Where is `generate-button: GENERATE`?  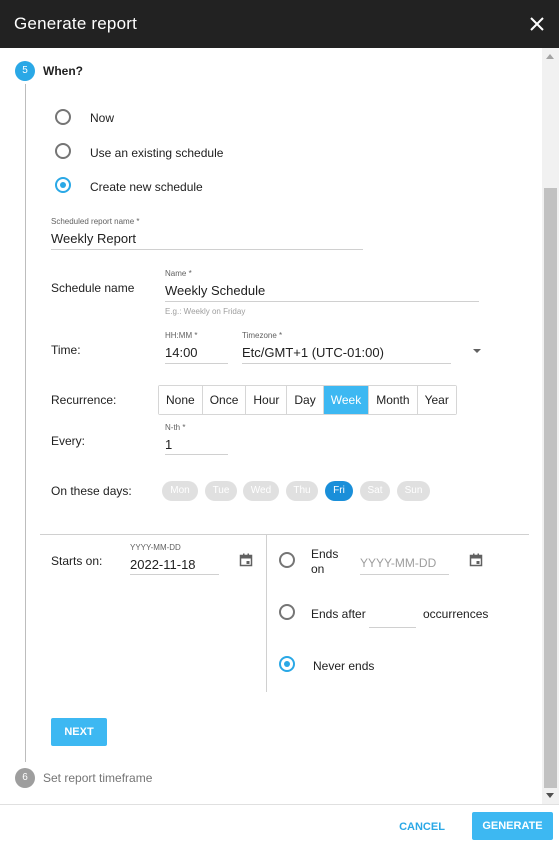
generate-button: GENERATE is located at coordinates (512, 826).